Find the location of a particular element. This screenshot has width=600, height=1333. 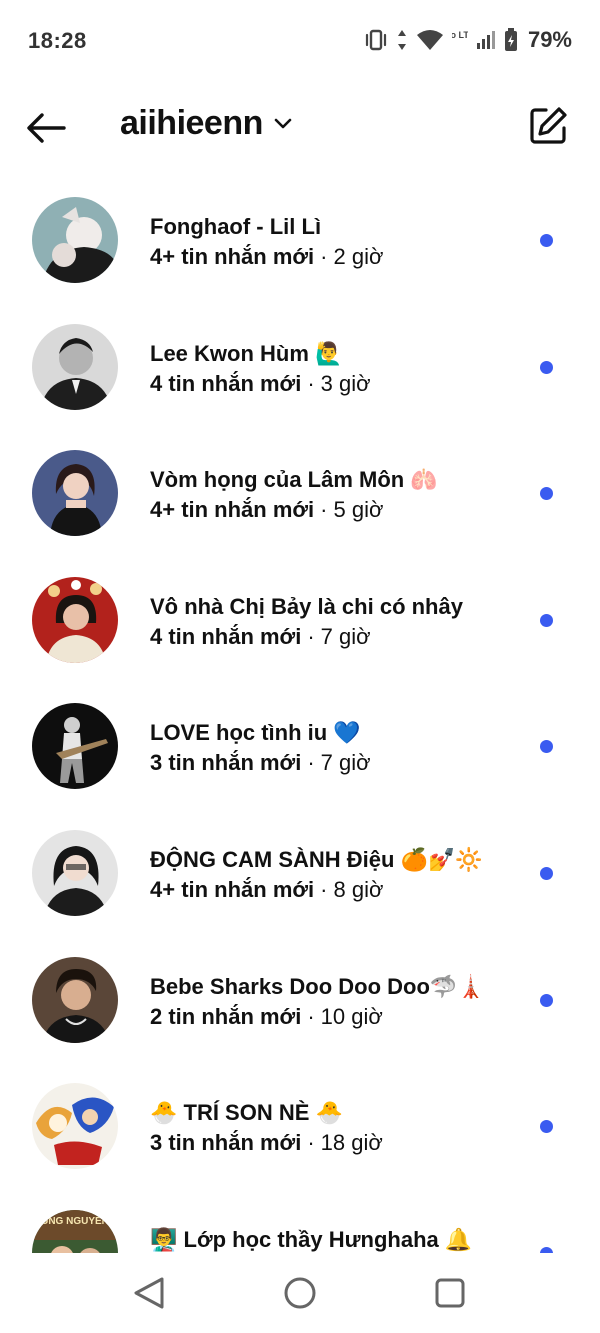

back-button is located at coordinates (46, 128).